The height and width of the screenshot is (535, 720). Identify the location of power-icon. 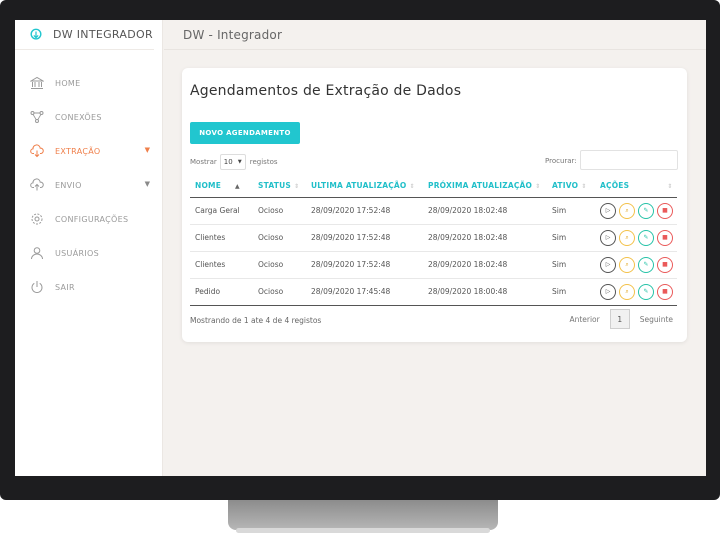
(37, 287).